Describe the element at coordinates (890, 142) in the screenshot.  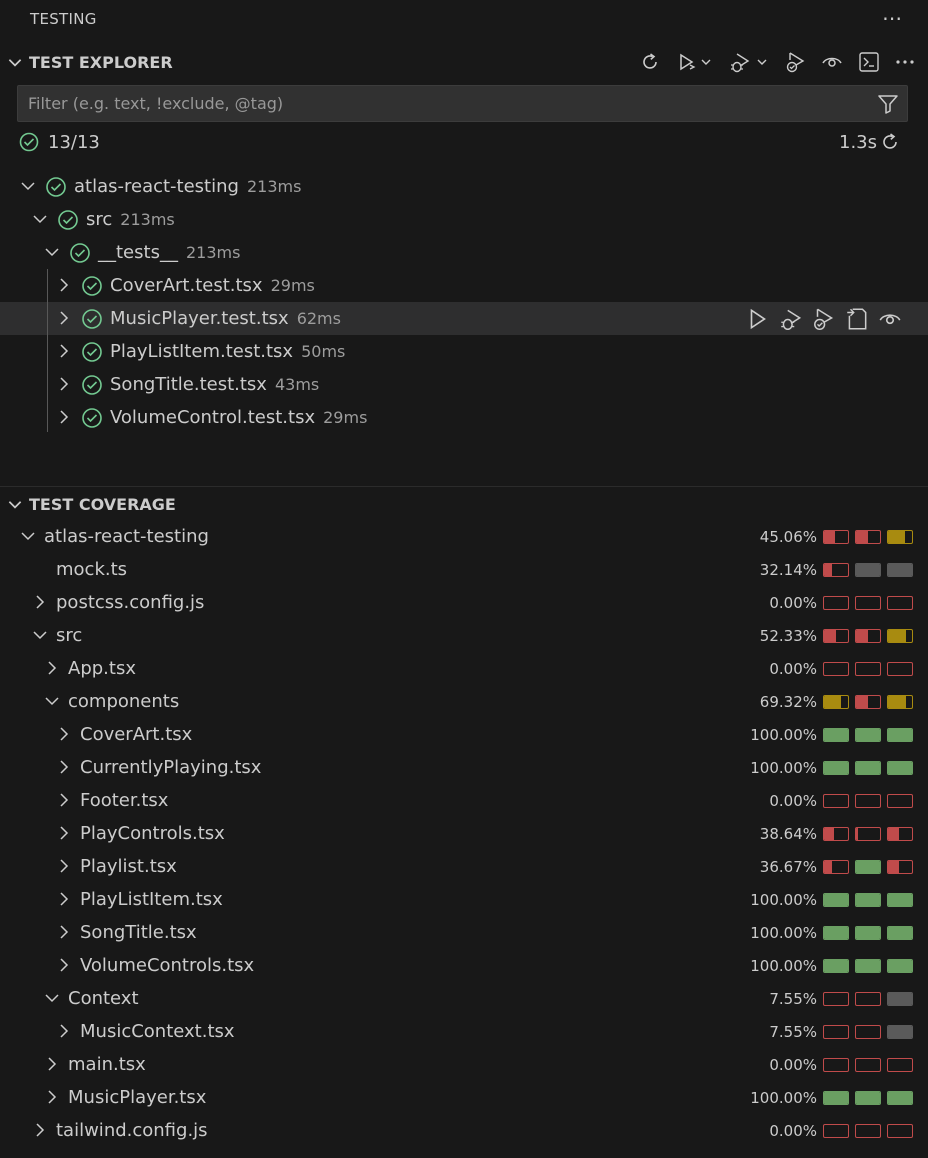
I see `rerun-icon` at that location.